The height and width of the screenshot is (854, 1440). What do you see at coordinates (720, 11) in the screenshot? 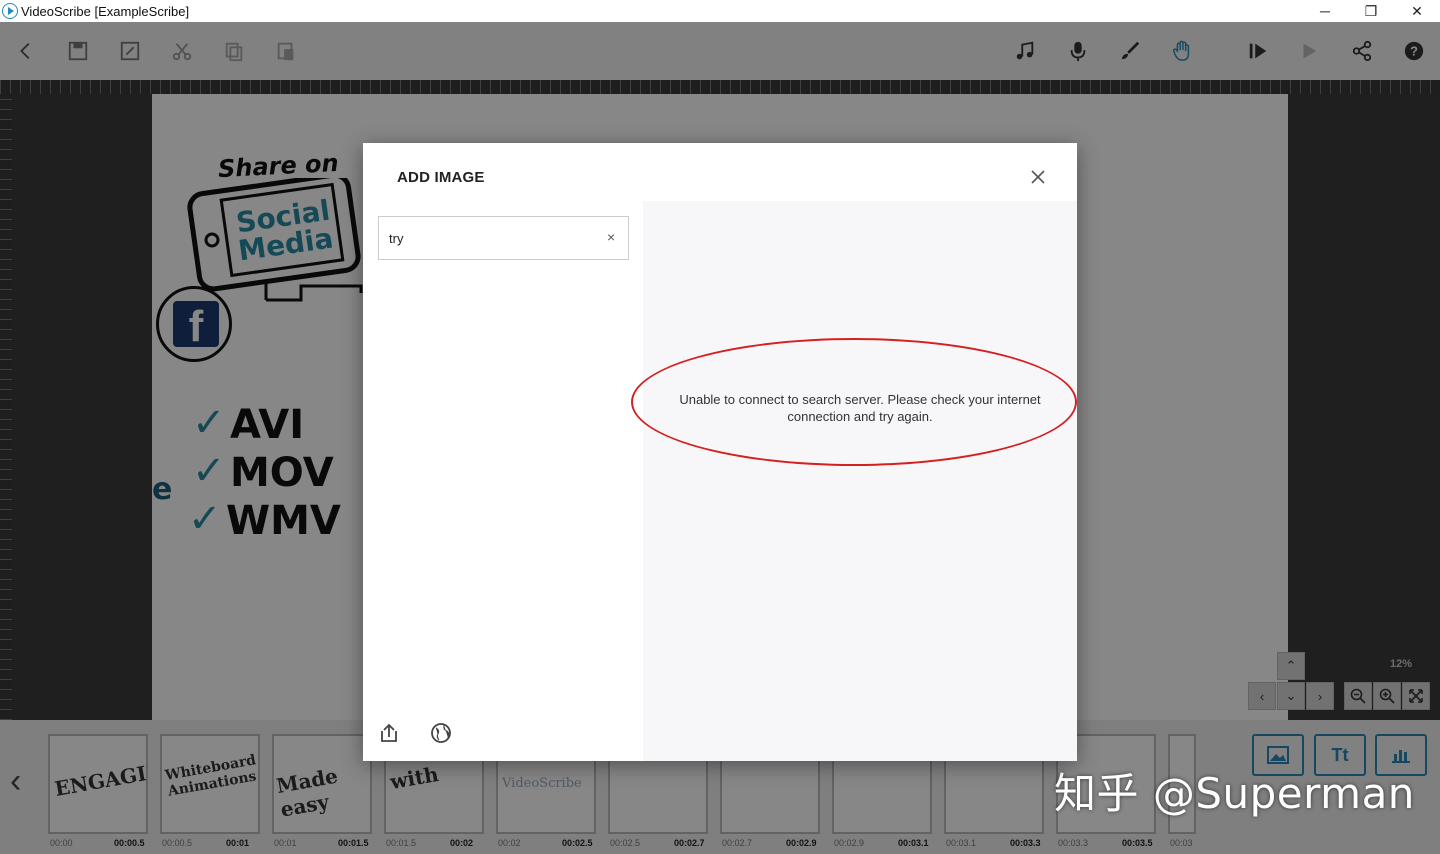
I see `window-titlebar: VideoScribe [ExampleScribe] ─ ❐ ✕` at bounding box center [720, 11].